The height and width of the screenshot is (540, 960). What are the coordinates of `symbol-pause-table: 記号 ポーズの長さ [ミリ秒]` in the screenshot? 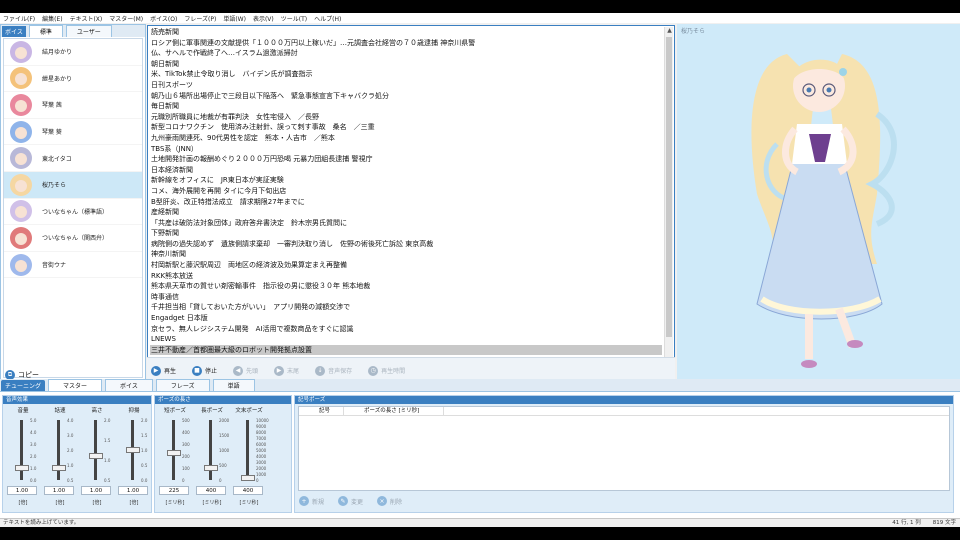 It's located at (624, 448).